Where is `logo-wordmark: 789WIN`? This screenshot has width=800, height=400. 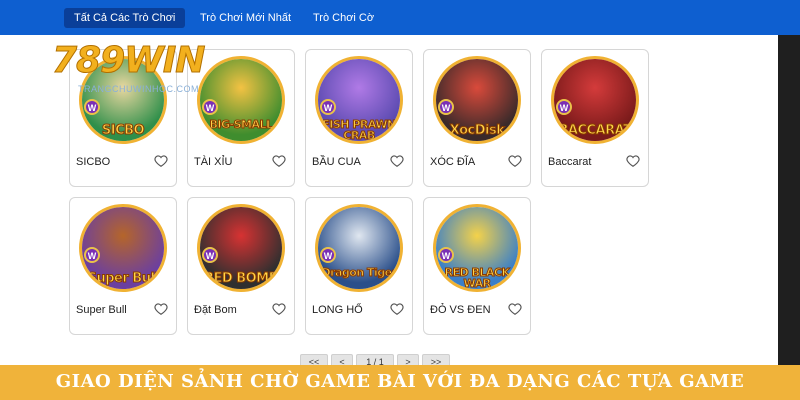
logo-wordmark: 789WIN is located at coordinates (129, 61).